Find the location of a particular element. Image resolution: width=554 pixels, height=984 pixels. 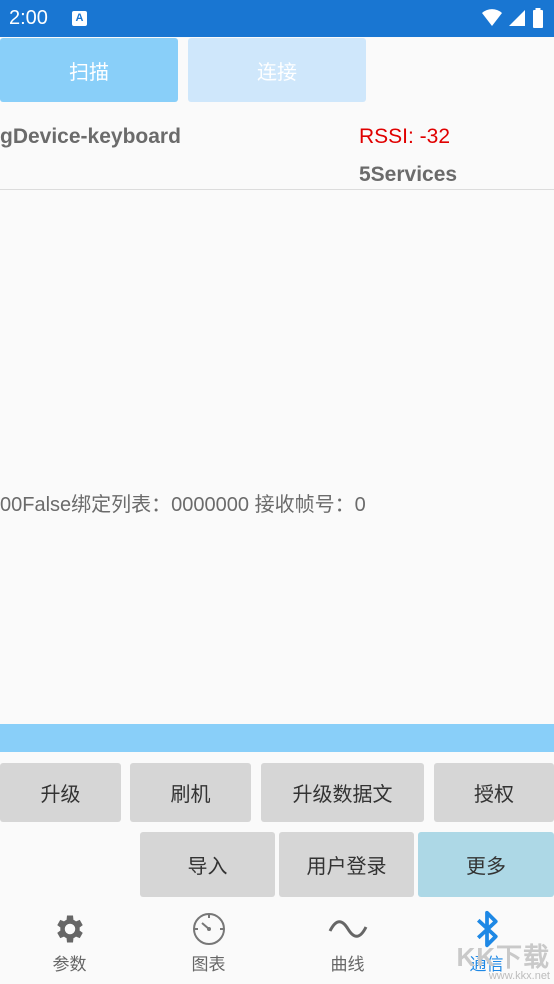

notification-icon: A is located at coordinates (79, 18).